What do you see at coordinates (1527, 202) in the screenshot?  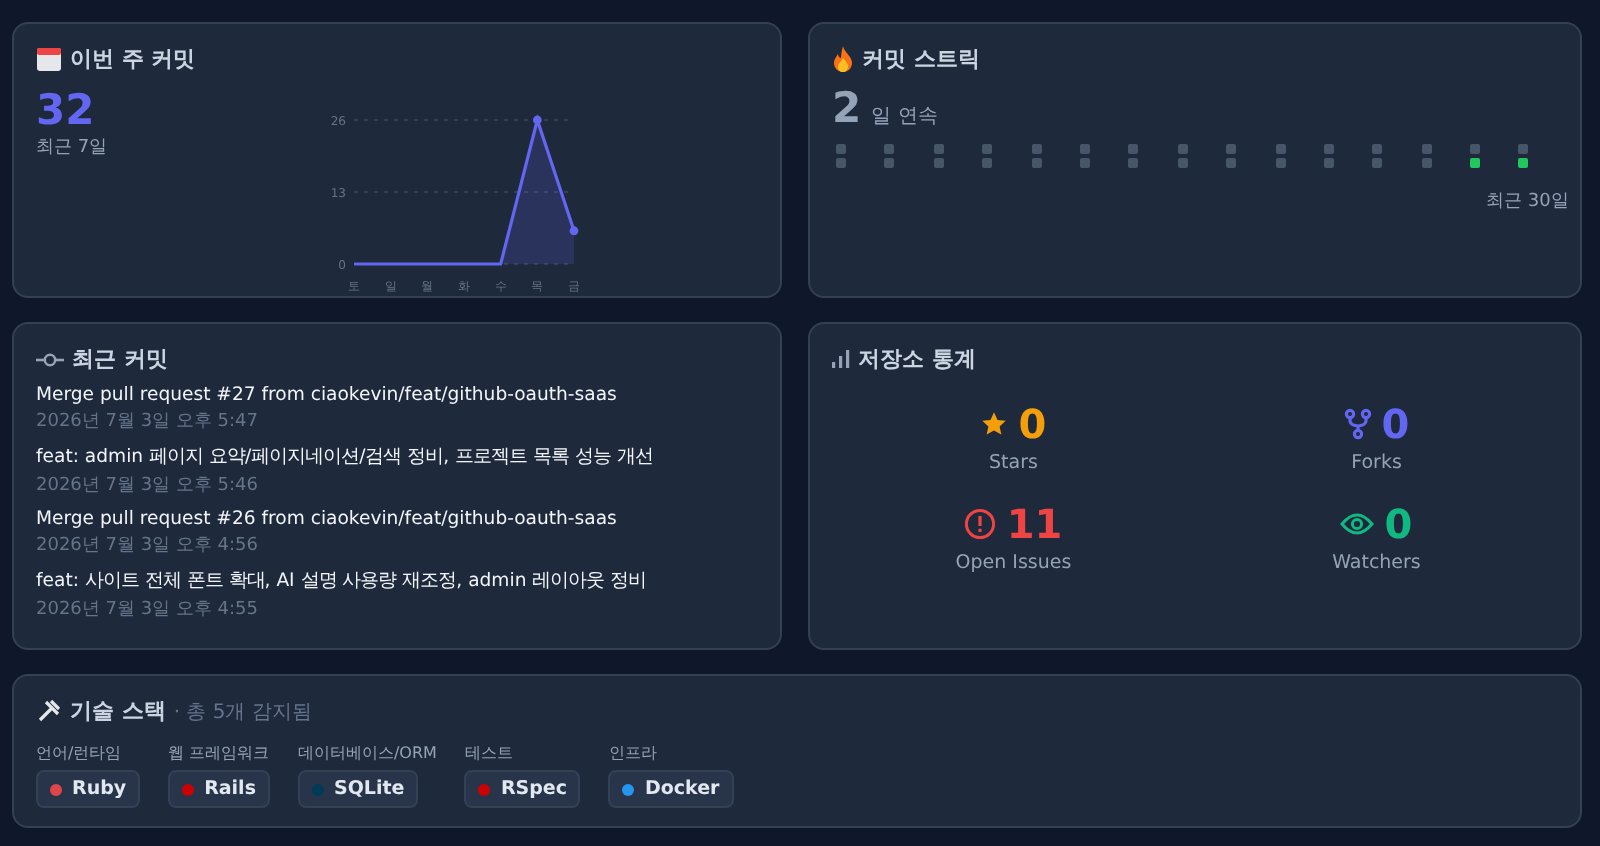 I see `caption: 최근 30일` at bounding box center [1527, 202].